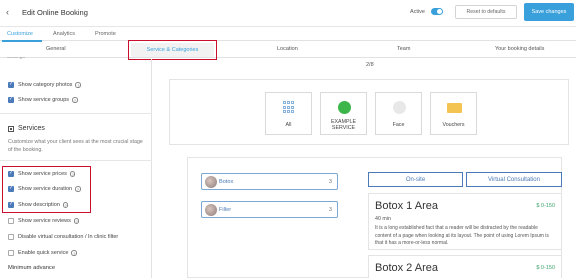 This screenshot has height=278, width=576. Describe the element at coordinates (288, 35) in the screenshot. I see `main-tabs: Customize Analytics Promote` at that location.